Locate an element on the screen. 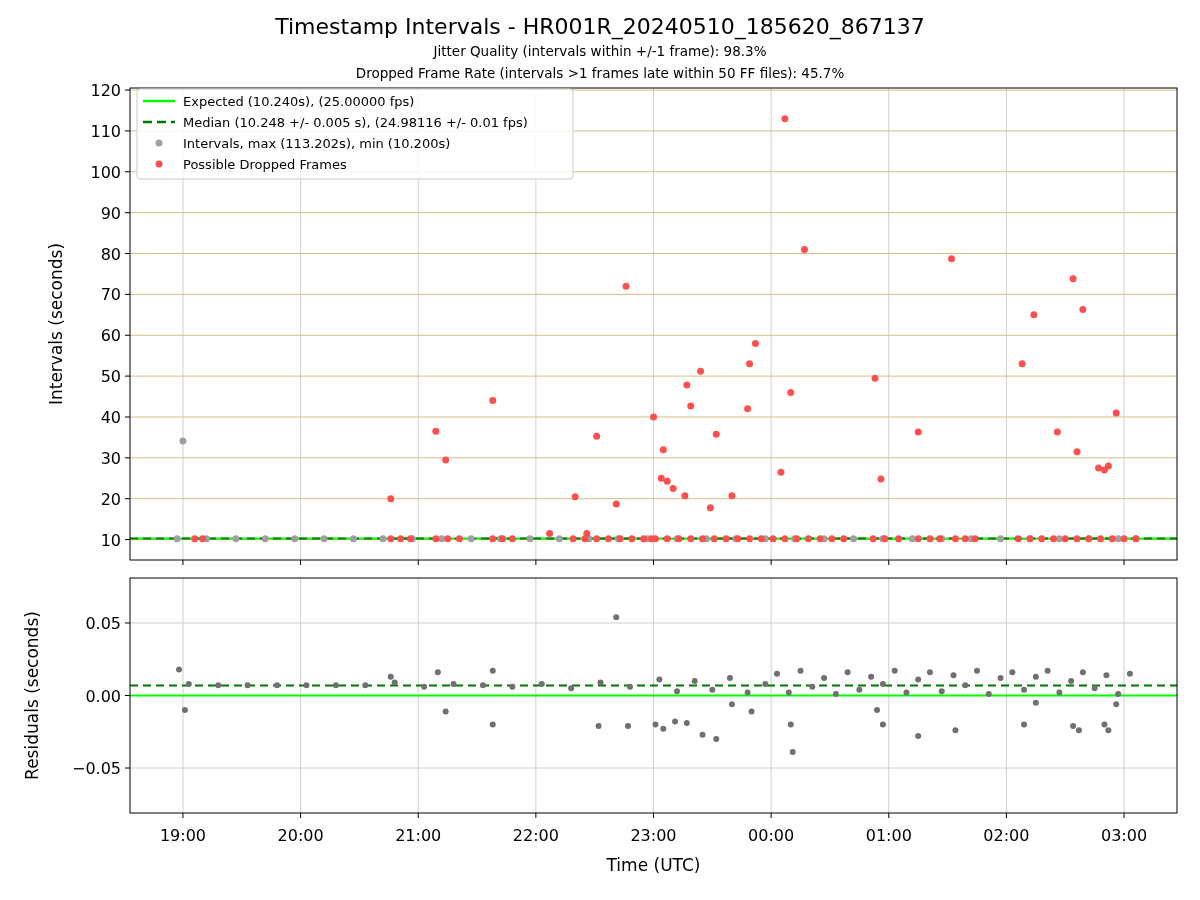  tick-label: 120 is located at coordinates (105, 91).